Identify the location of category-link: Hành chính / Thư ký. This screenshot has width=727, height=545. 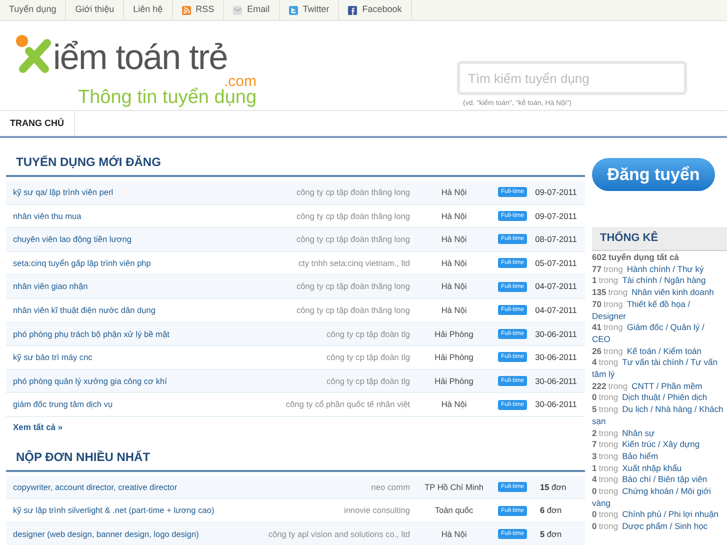
(665, 269).